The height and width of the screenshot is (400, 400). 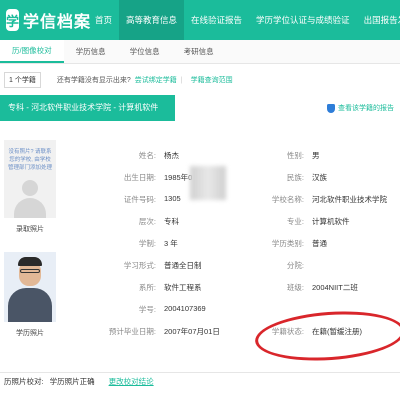 What do you see at coordinates (319, 243) in the screenshot?
I see `field-value-edu-type: 普通` at bounding box center [319, 243].